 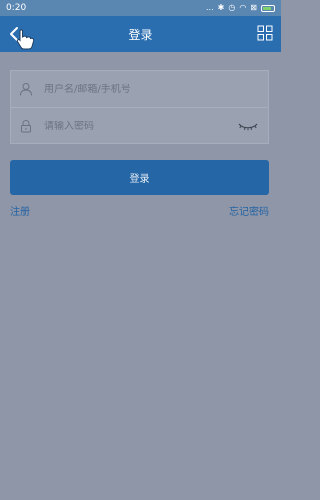 I want to click on page-title: 登录, so click(x=140, y=34).